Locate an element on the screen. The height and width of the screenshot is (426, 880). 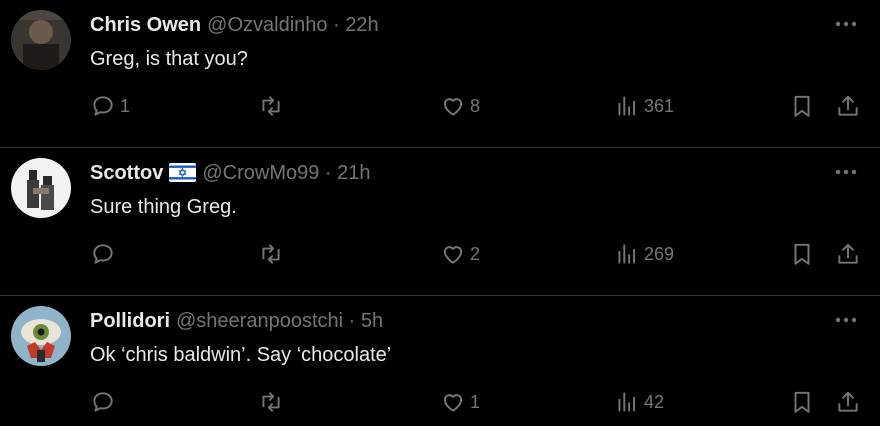
view-count: 269 is located at coordinates (659, 253).